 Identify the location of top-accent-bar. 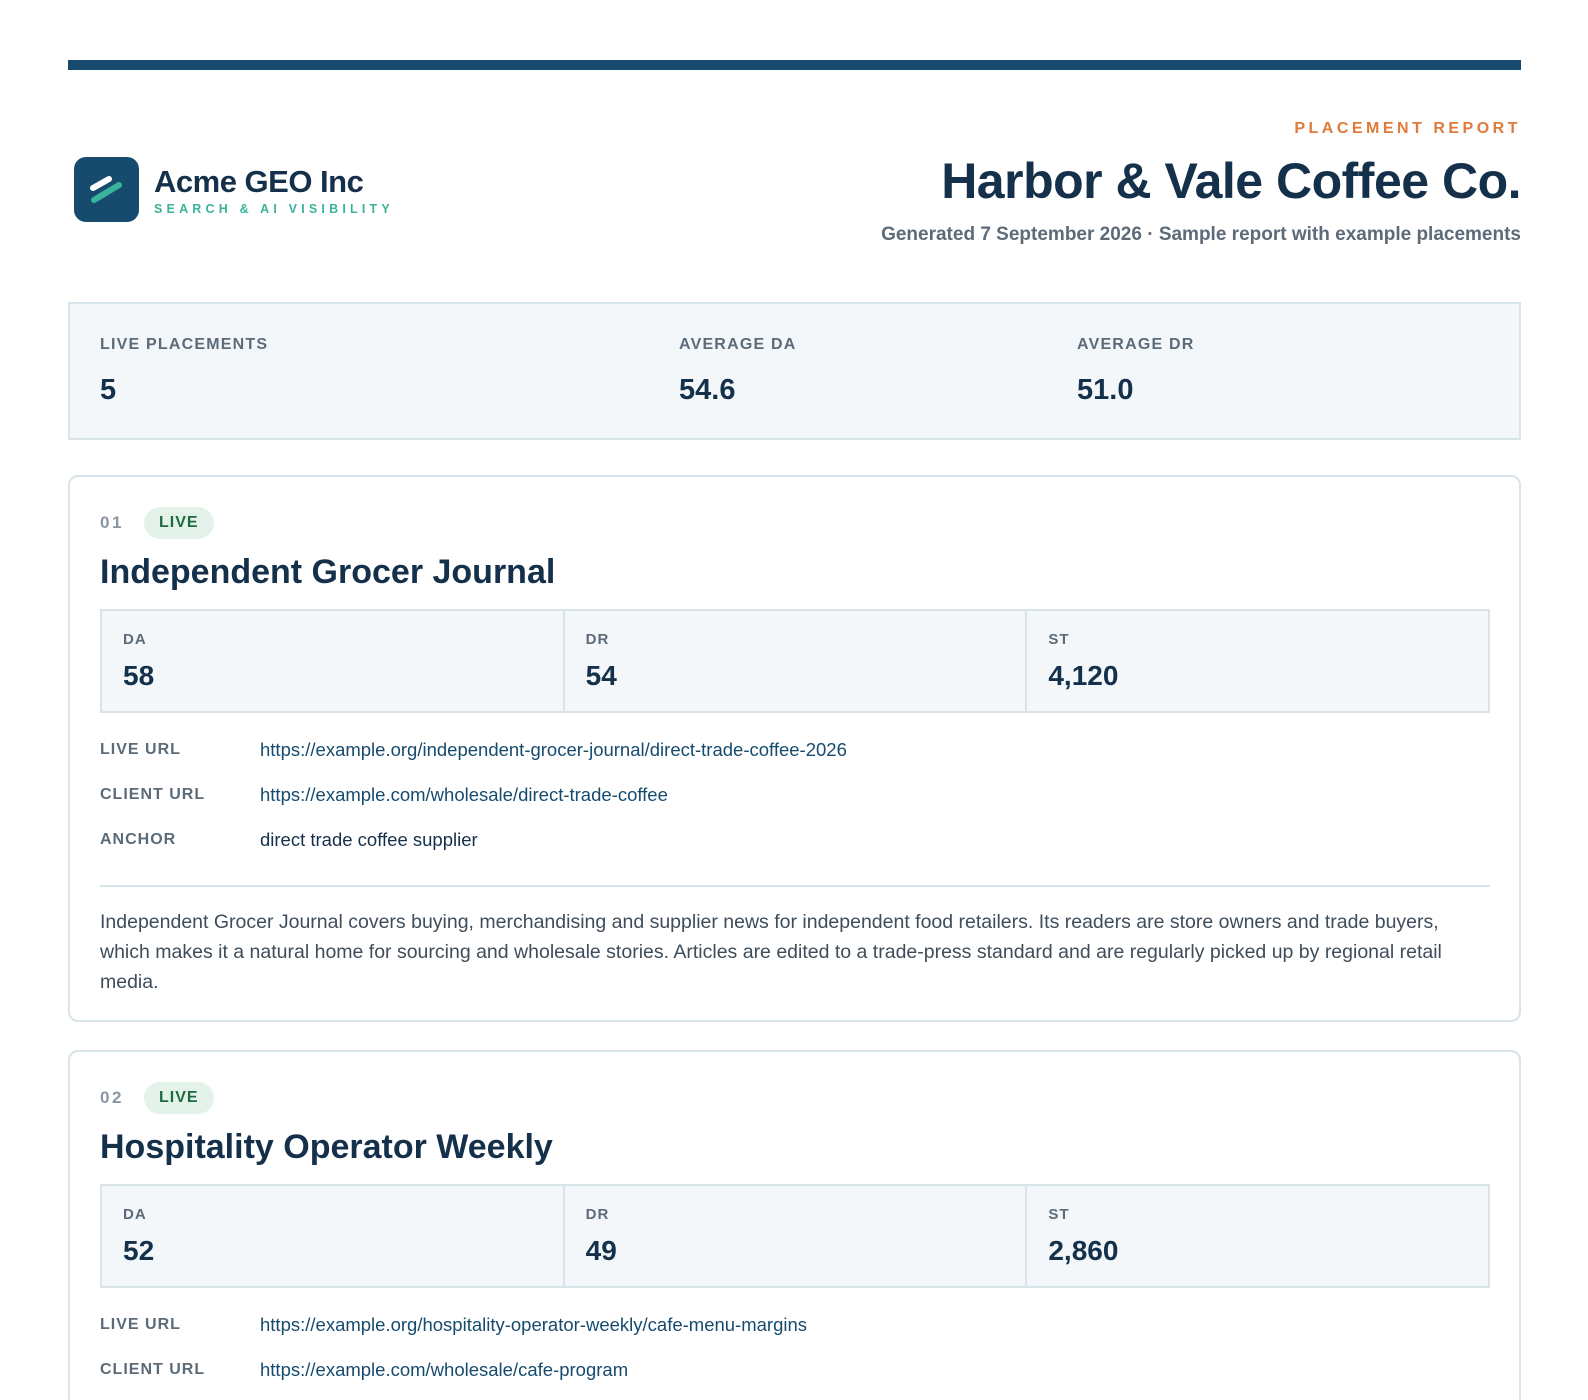
(794, 65).